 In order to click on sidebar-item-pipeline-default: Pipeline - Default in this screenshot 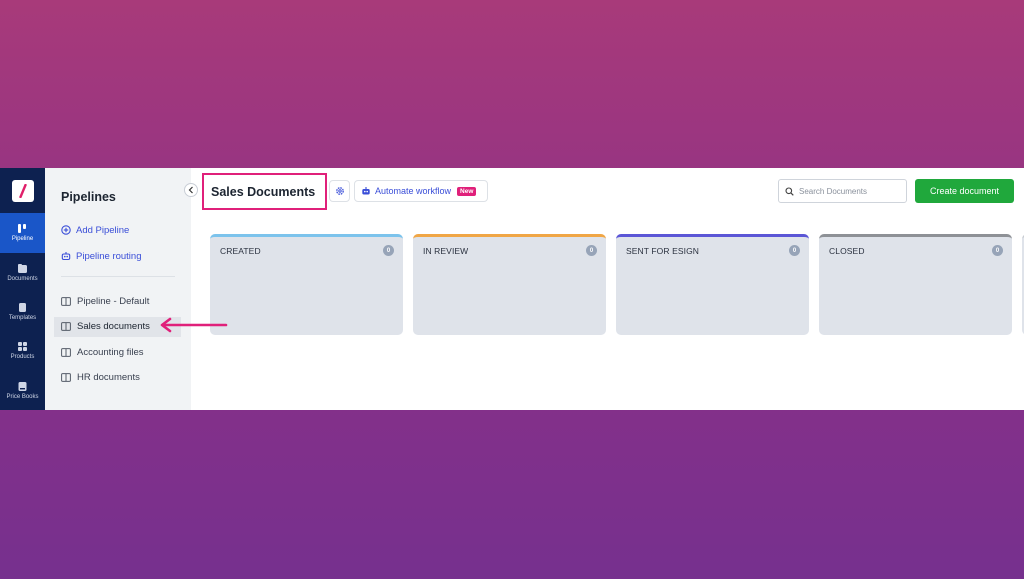, I will do `click(117, 301)`.